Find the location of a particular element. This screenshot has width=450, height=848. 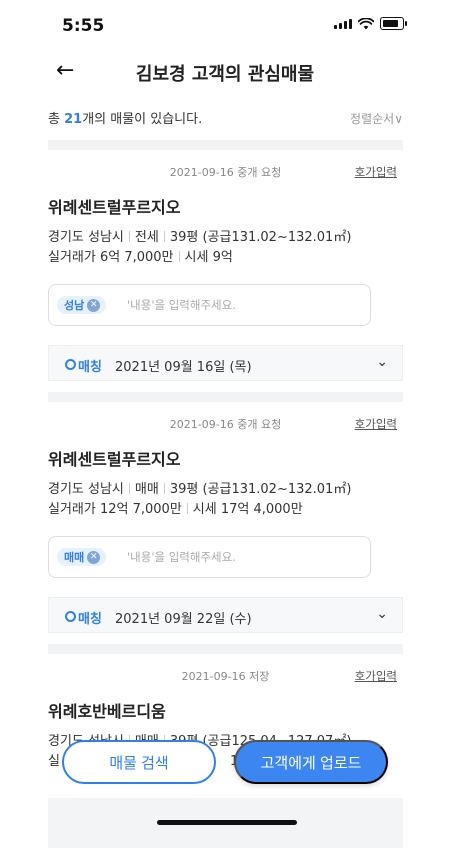

matching-dropdown: 매칭 2021년 09월 16일 (목) ⌄ is located at coordinates (225, 363).